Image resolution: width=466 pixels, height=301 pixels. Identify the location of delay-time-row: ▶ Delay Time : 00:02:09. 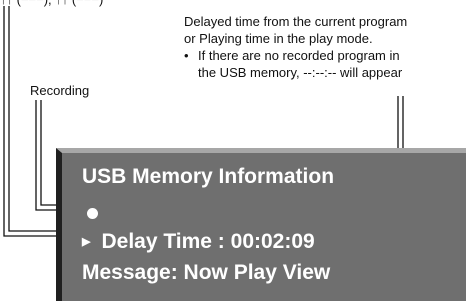
(198, 242).